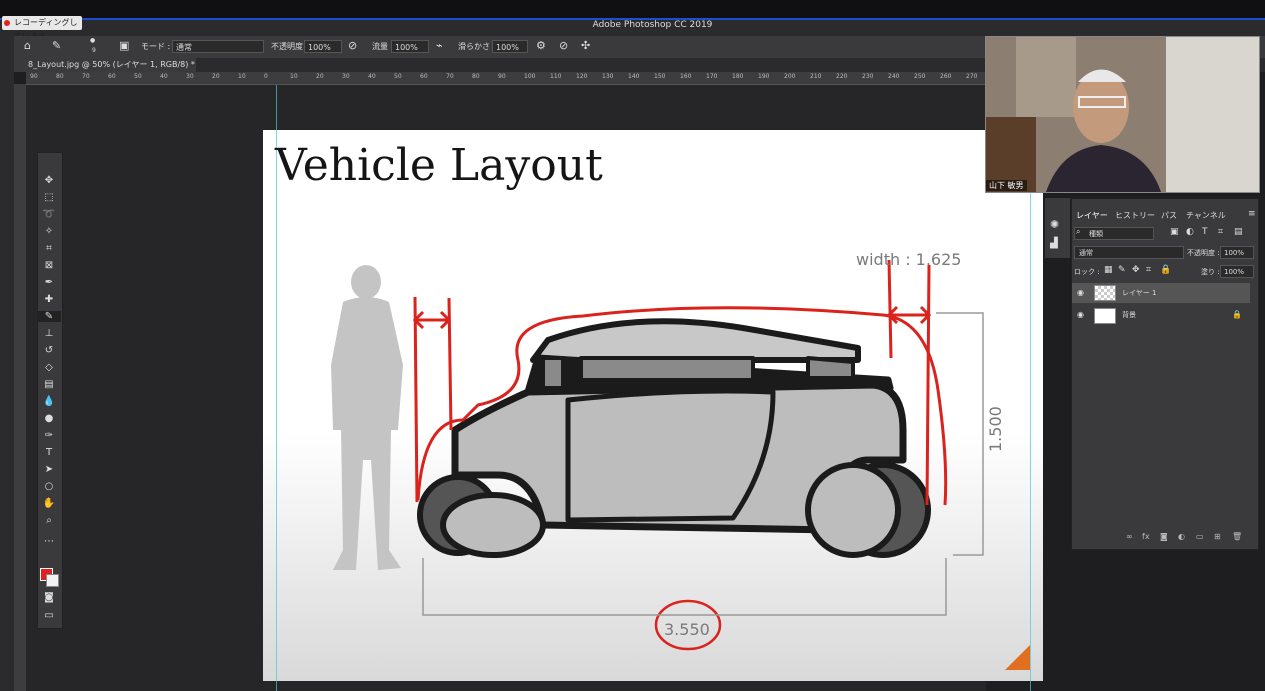 This screenshot has width=1265, height=691. I want to click on mode-label: モード :, so click(156, 46).